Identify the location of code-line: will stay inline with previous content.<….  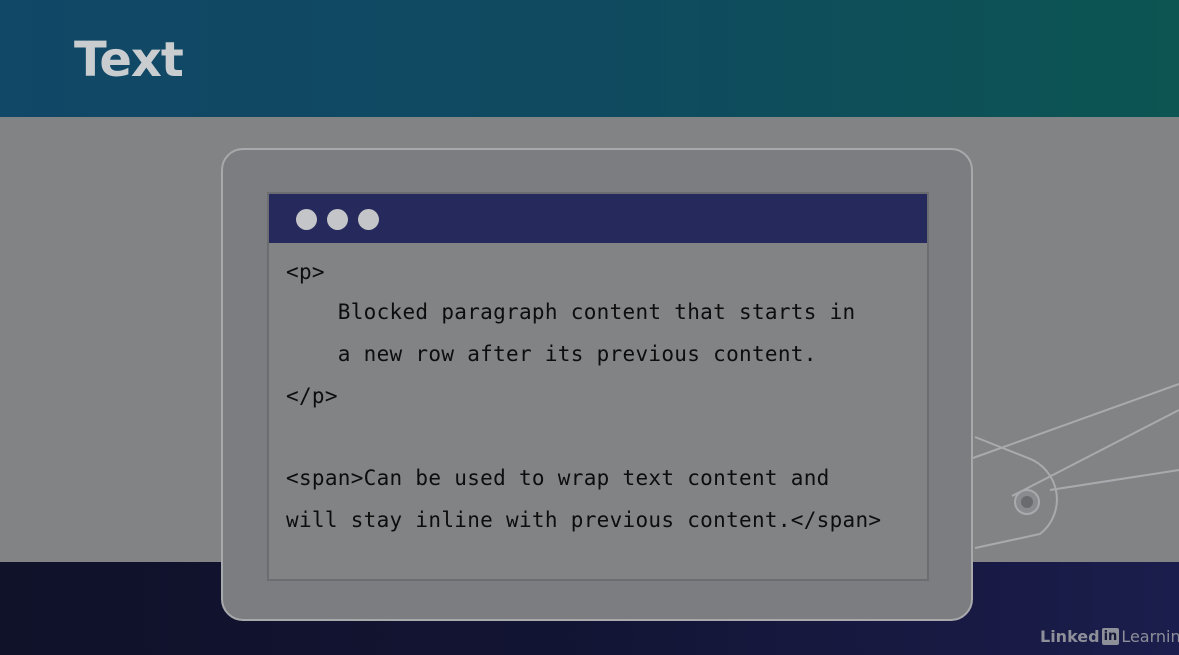
(584, 520).